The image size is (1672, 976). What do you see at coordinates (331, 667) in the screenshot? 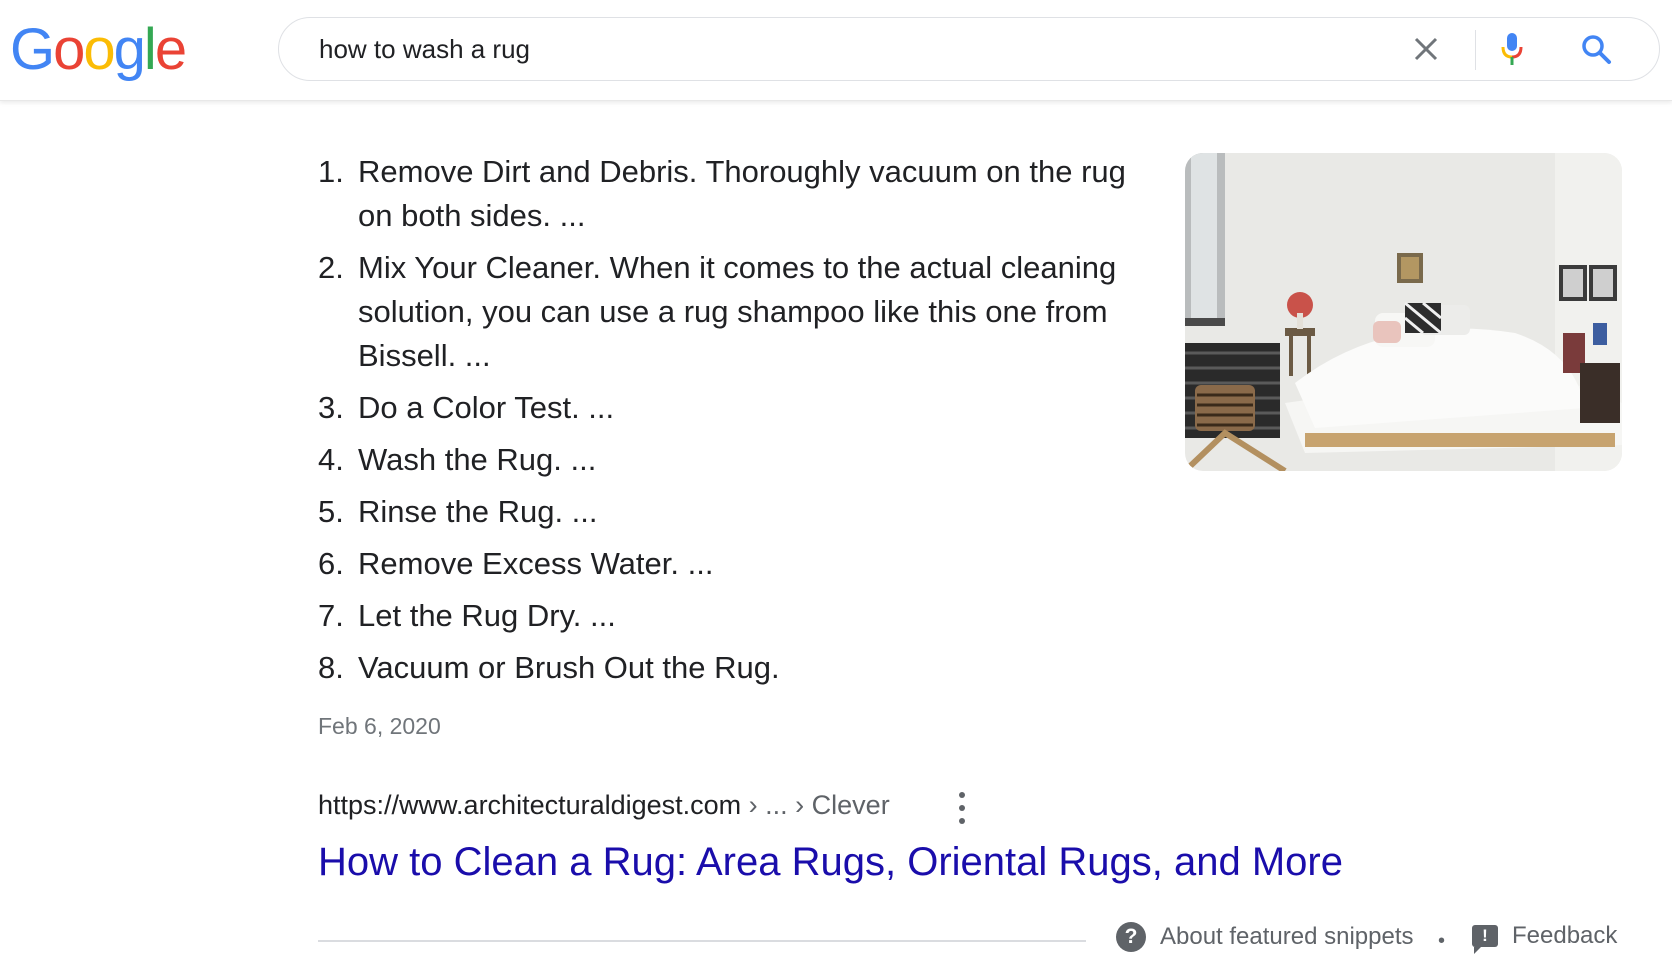
I see `step-number: 8.` at bounding box center [331, 667].